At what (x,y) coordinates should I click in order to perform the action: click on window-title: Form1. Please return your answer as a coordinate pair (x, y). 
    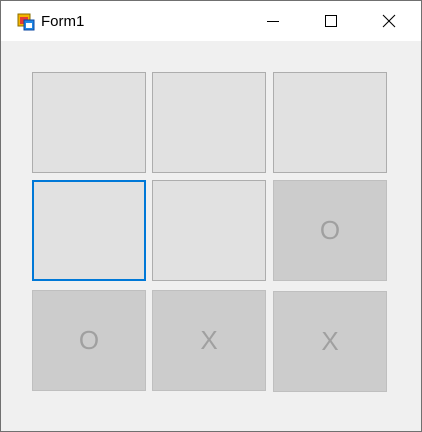
    Looking at the image, I should click on (63, 21).